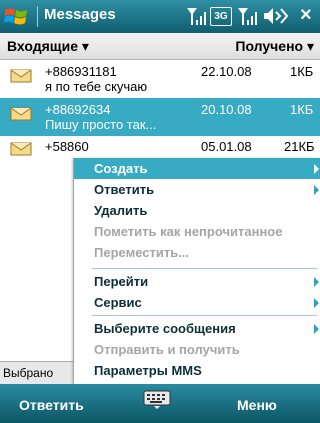 The width and height of the screenshot is (320, 423). What do you see at coordinates (197, 281) in the screenshot?
I see `menu-item-goto: Перейти` at bounding box center [197, 281].